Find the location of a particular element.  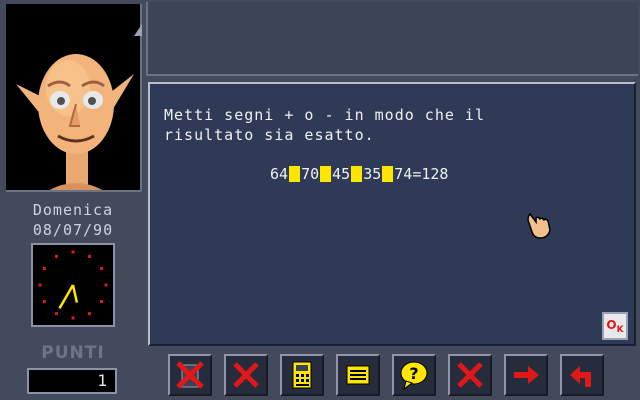

character-portrait is located at coordinates (74, 98).